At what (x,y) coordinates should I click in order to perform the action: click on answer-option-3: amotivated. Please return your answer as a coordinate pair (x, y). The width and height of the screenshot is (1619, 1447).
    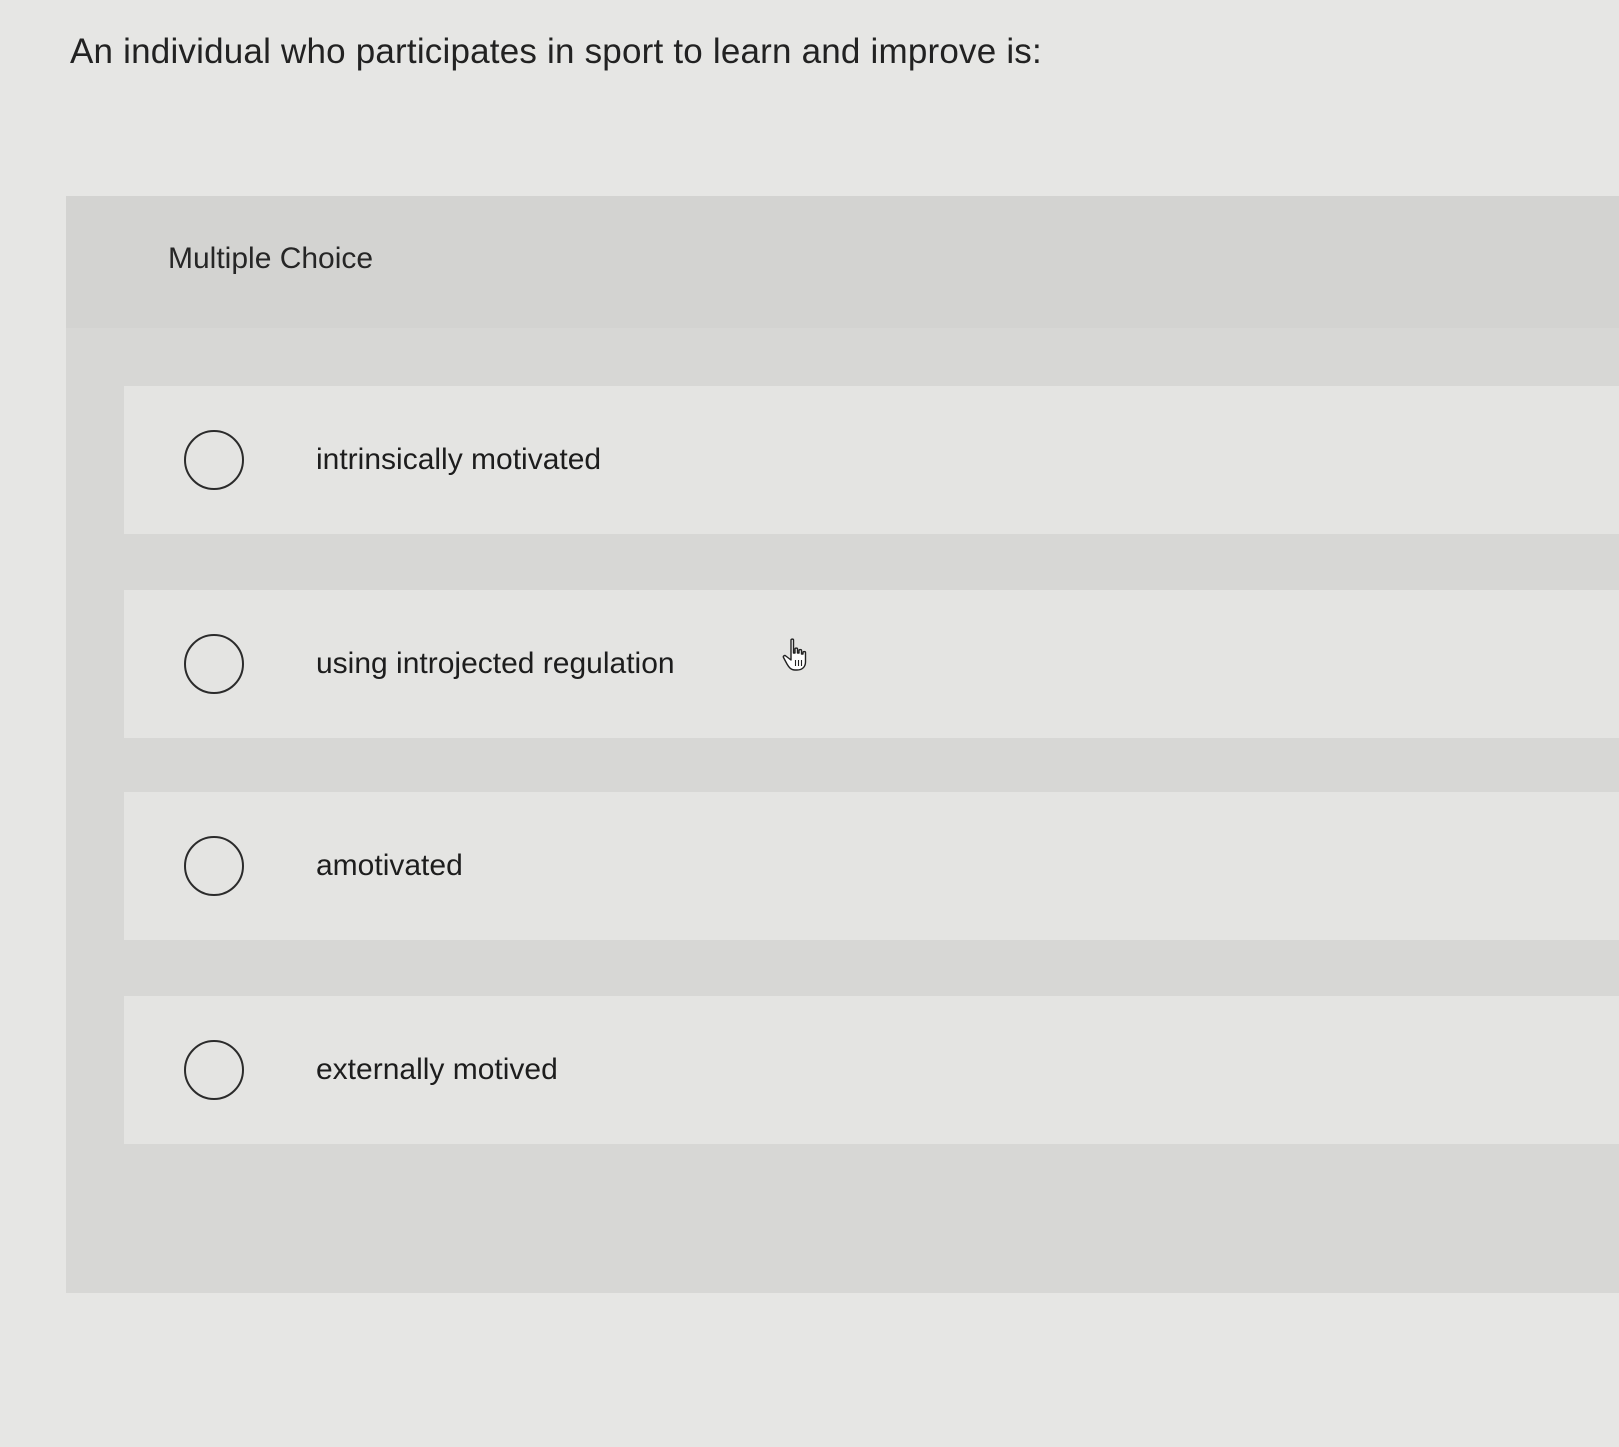
    Looking at the image, I should click on (871, 866).